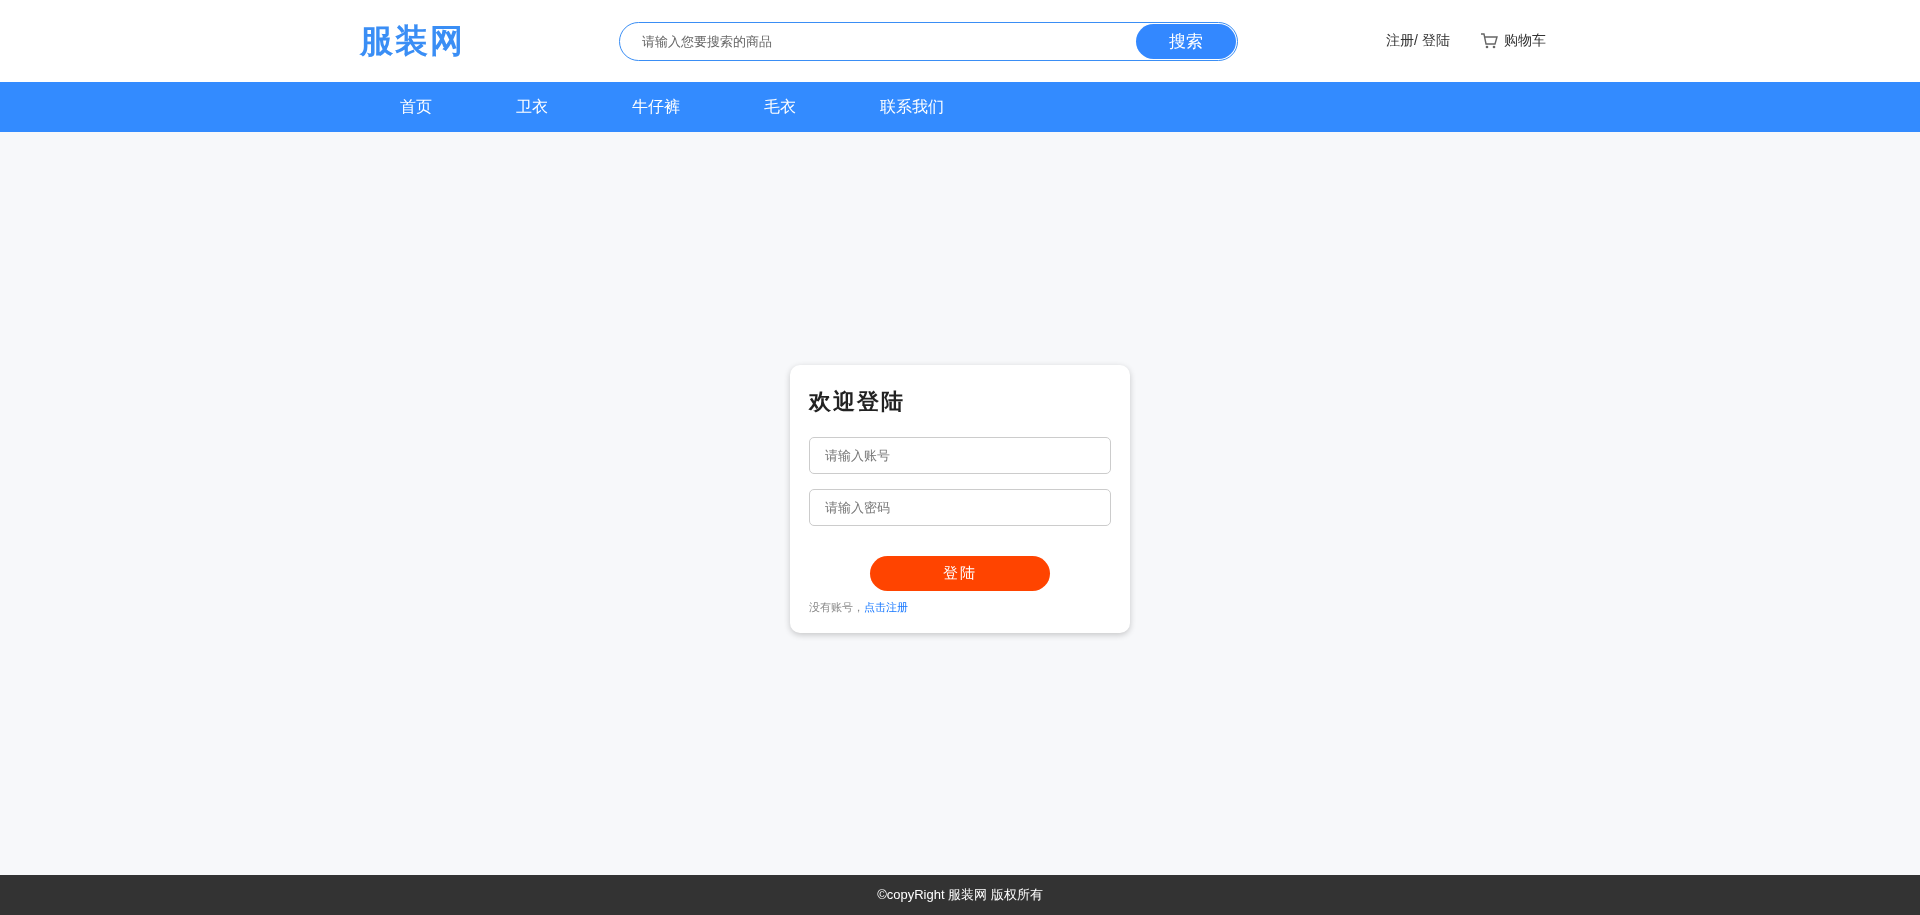  What do you see at coordinates (960, 573) in the screenshot?
I see `login-button: 登陆` at bounding box center [960, 573].